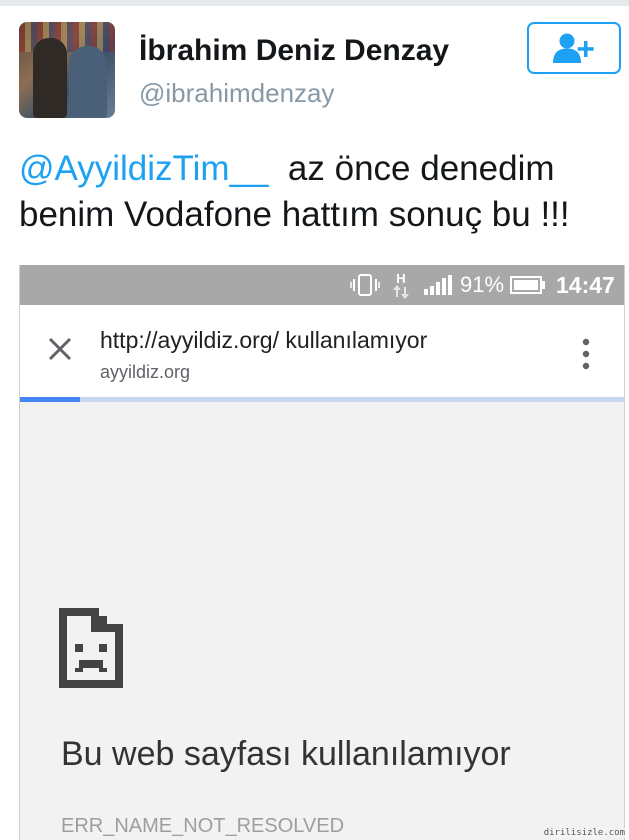 This screenshot has width=629, height=840. I want to click on vibrate-icon, so click(365, 285).